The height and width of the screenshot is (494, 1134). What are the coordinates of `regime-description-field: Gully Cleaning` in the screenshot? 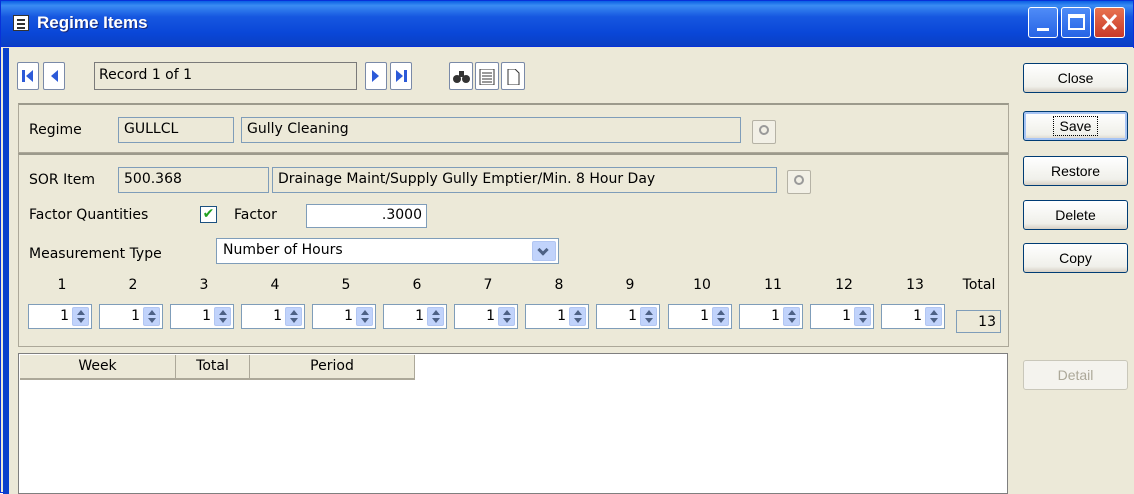 It's located at (491, 130).